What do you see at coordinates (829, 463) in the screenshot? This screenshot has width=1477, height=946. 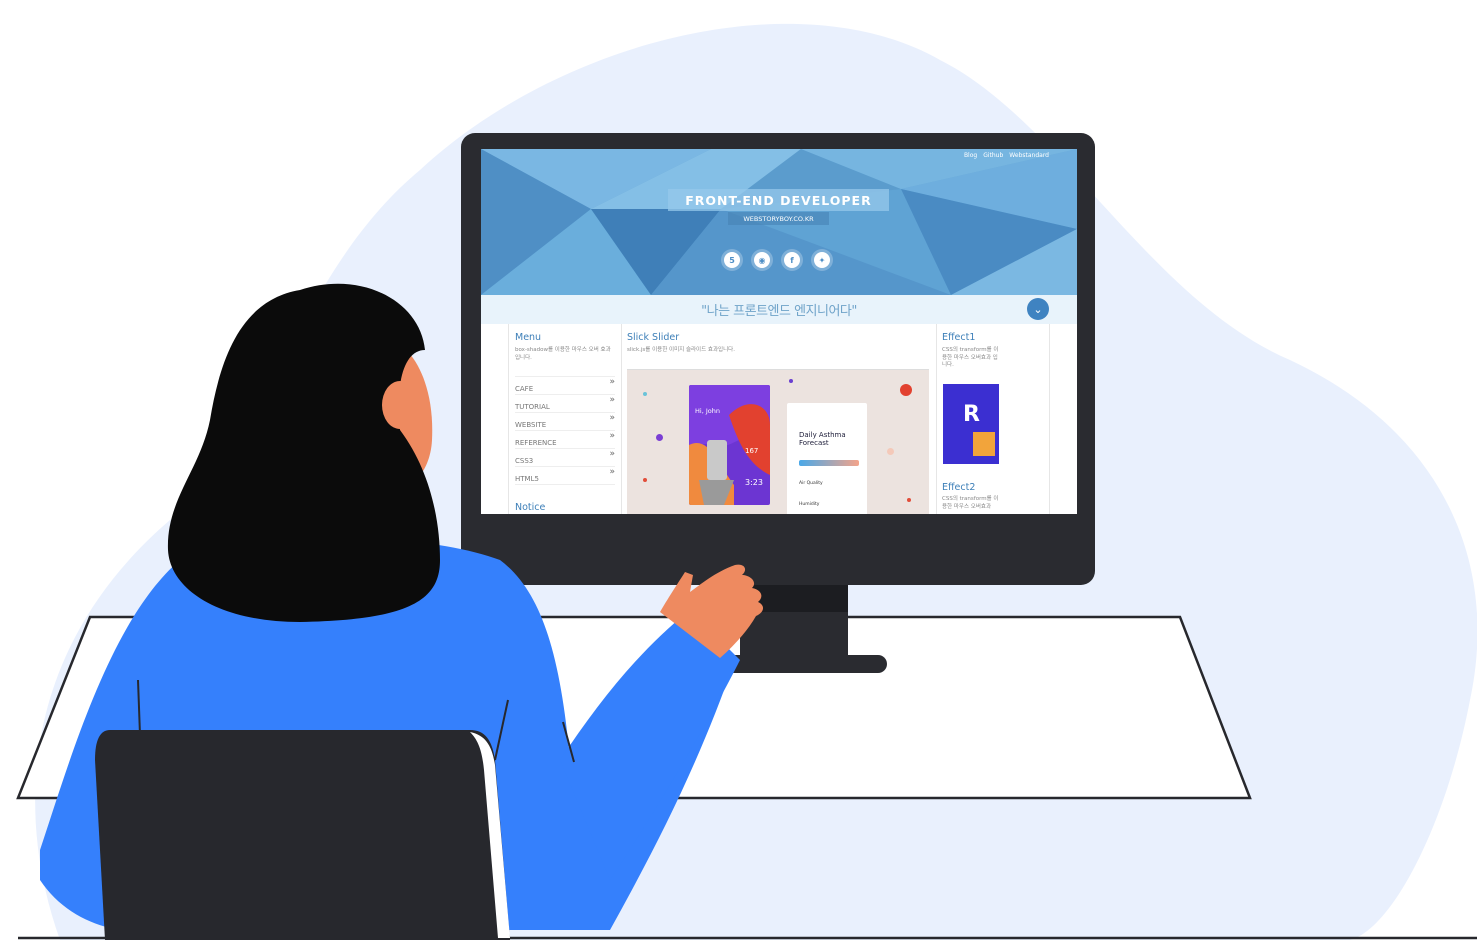 I see `forecast-bar` at bounding box center [829, 463].